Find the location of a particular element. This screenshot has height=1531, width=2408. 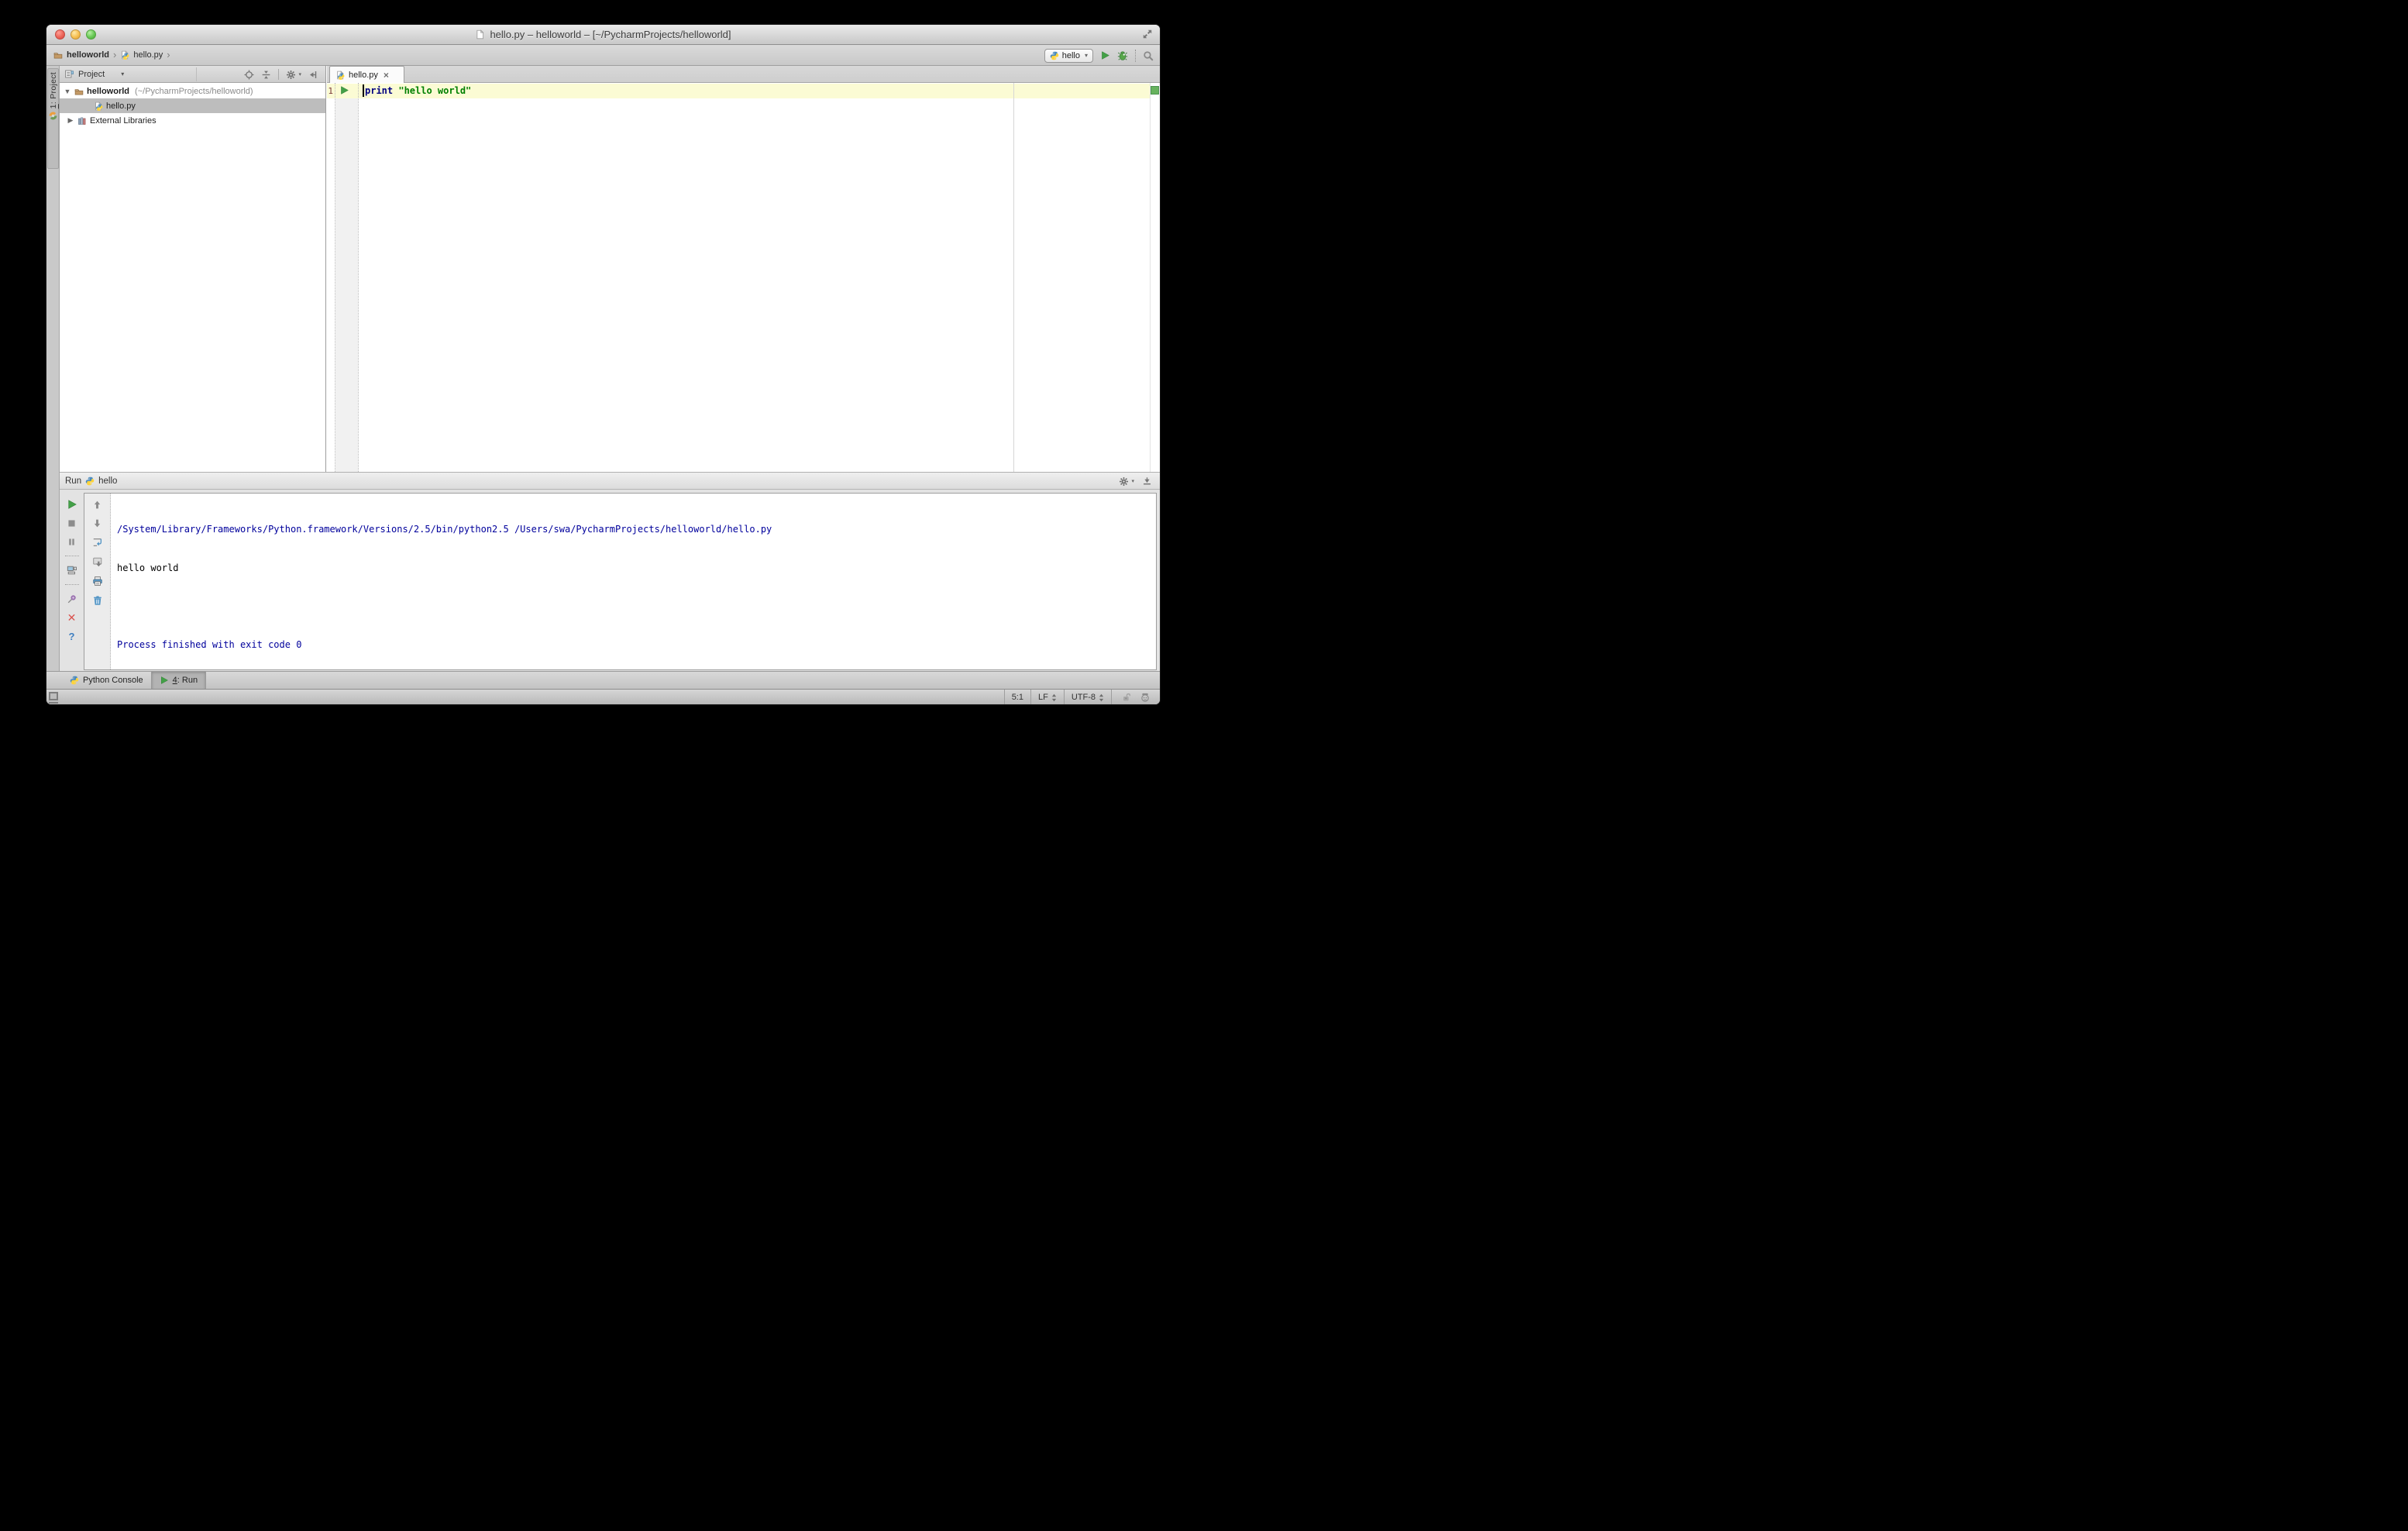

hector-inspector-icon is located at coordinates (1145, 697).